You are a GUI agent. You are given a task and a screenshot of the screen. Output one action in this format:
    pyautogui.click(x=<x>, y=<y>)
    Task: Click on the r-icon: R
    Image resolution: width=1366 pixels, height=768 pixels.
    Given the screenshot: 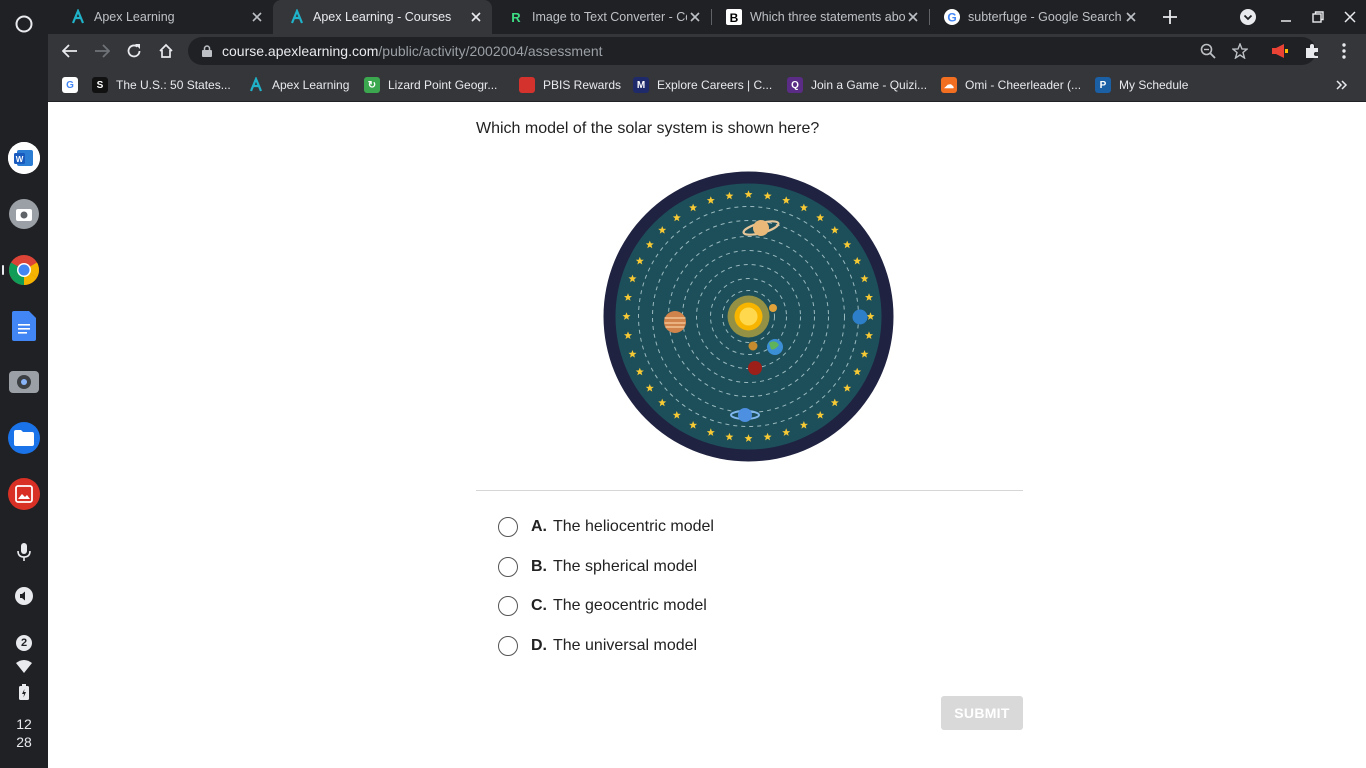 What is the action you would take?
    pyautogui.click(x=516, y=17)
    